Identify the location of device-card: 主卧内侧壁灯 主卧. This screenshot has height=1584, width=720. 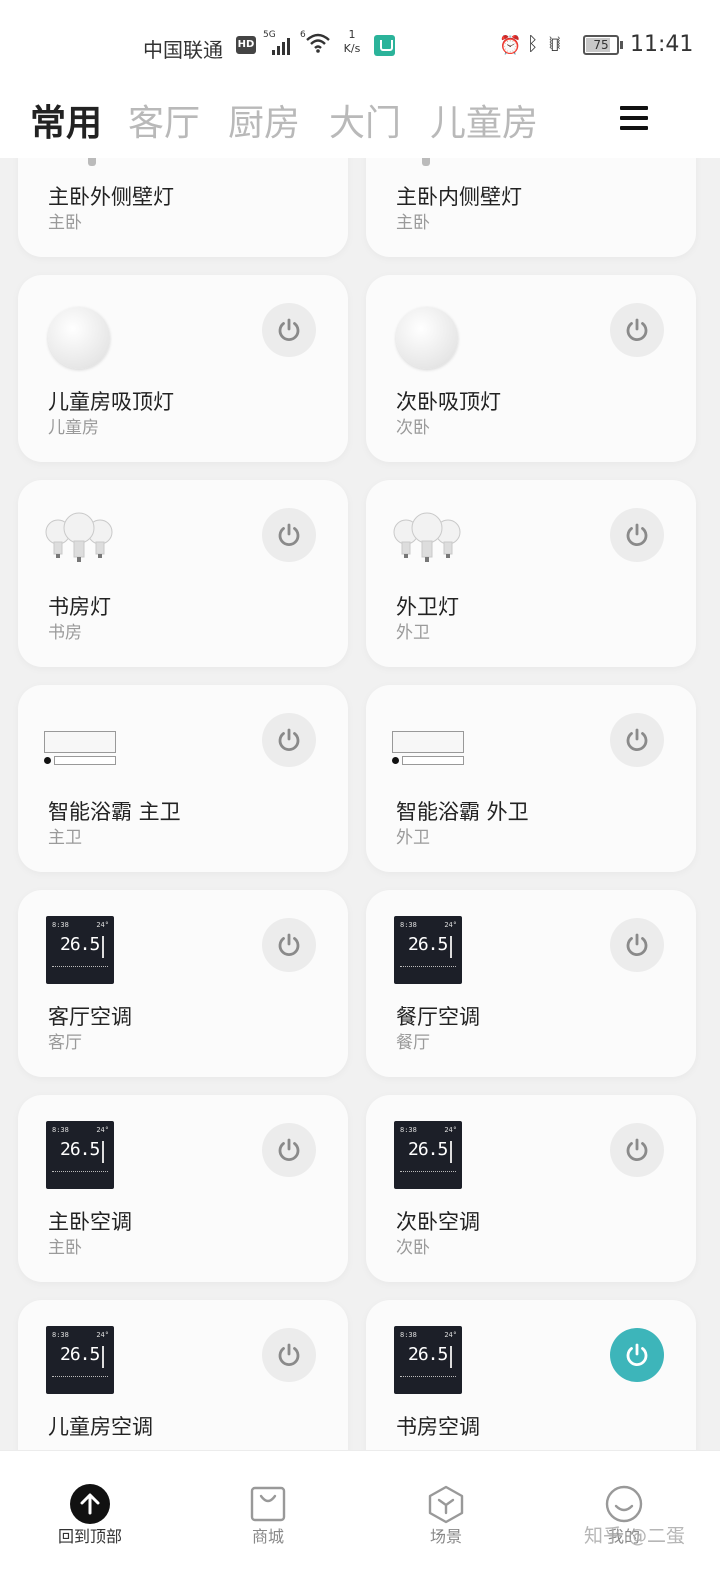
(531, 207).